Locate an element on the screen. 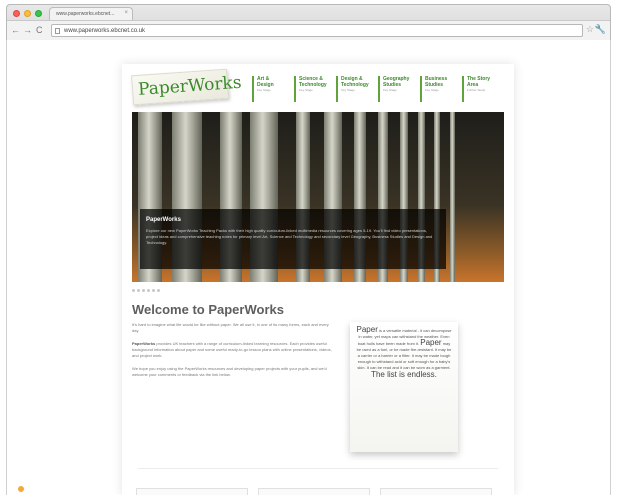 The width and height of the screenshot is (617, 495). minimize-window-button is located at coordinates (27, 13).